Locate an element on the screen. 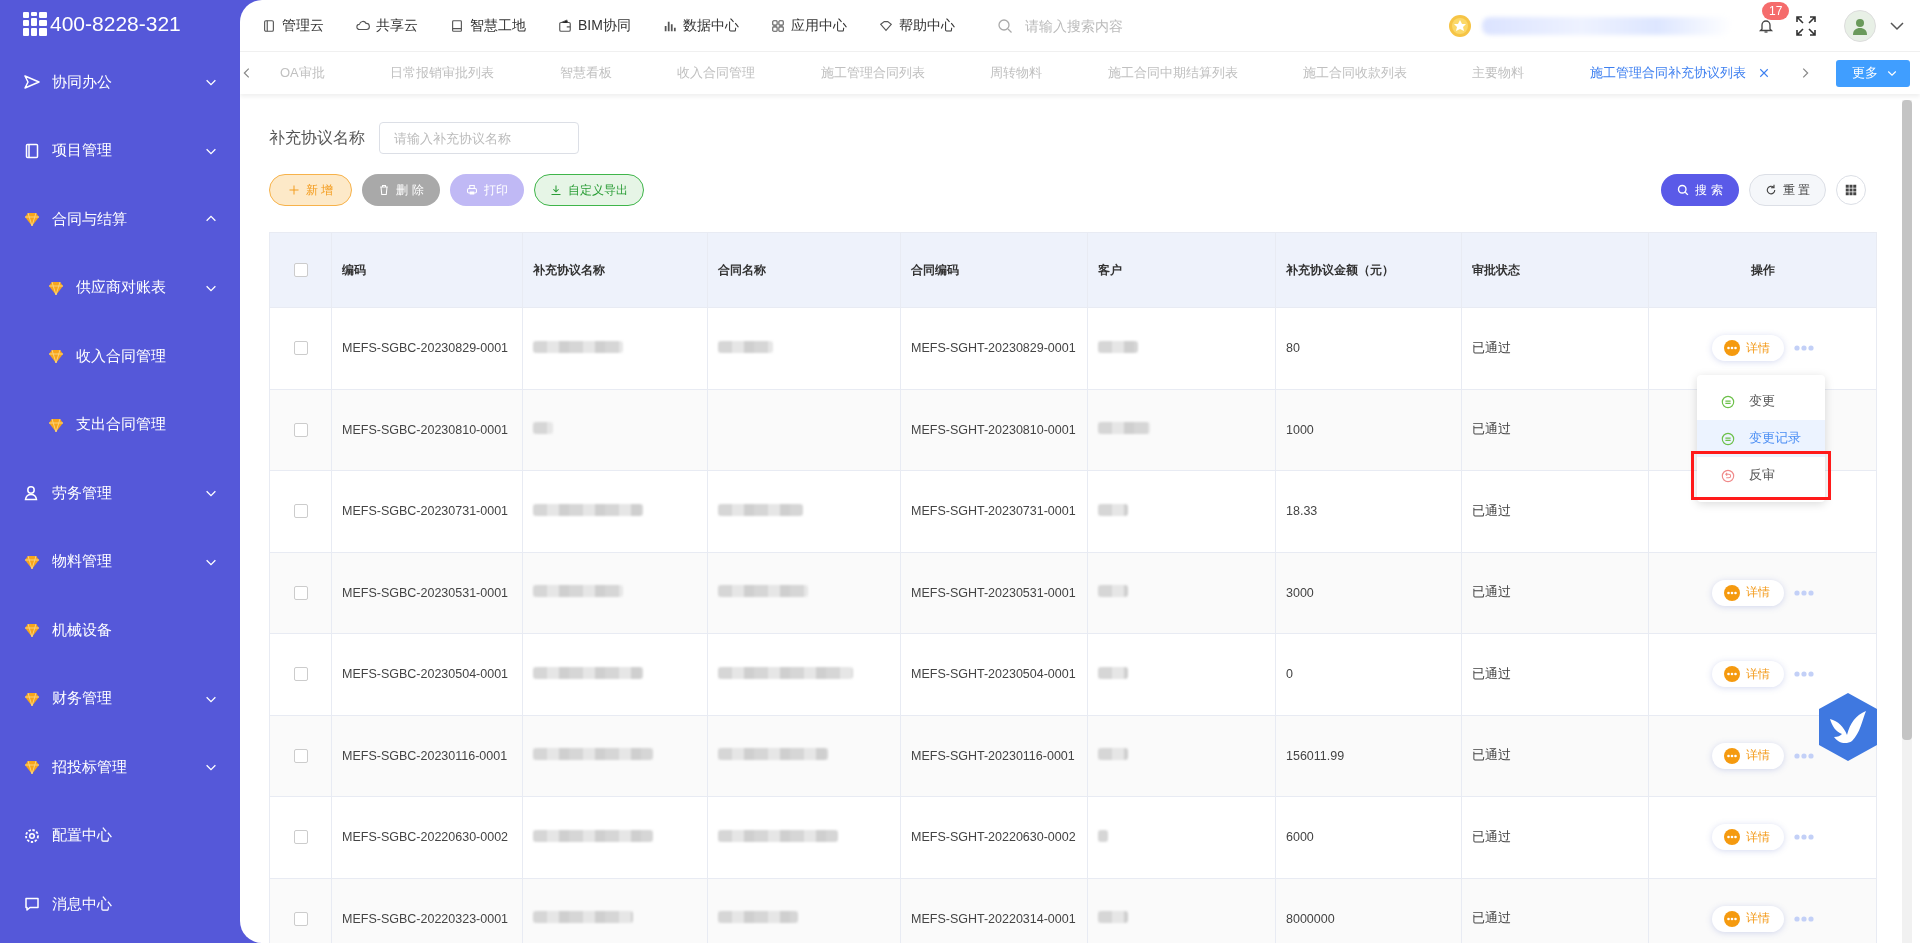 The width and height of the screenshot is (1920, 943). nav-link: BIM协同 is located at coordinates (594, 25).